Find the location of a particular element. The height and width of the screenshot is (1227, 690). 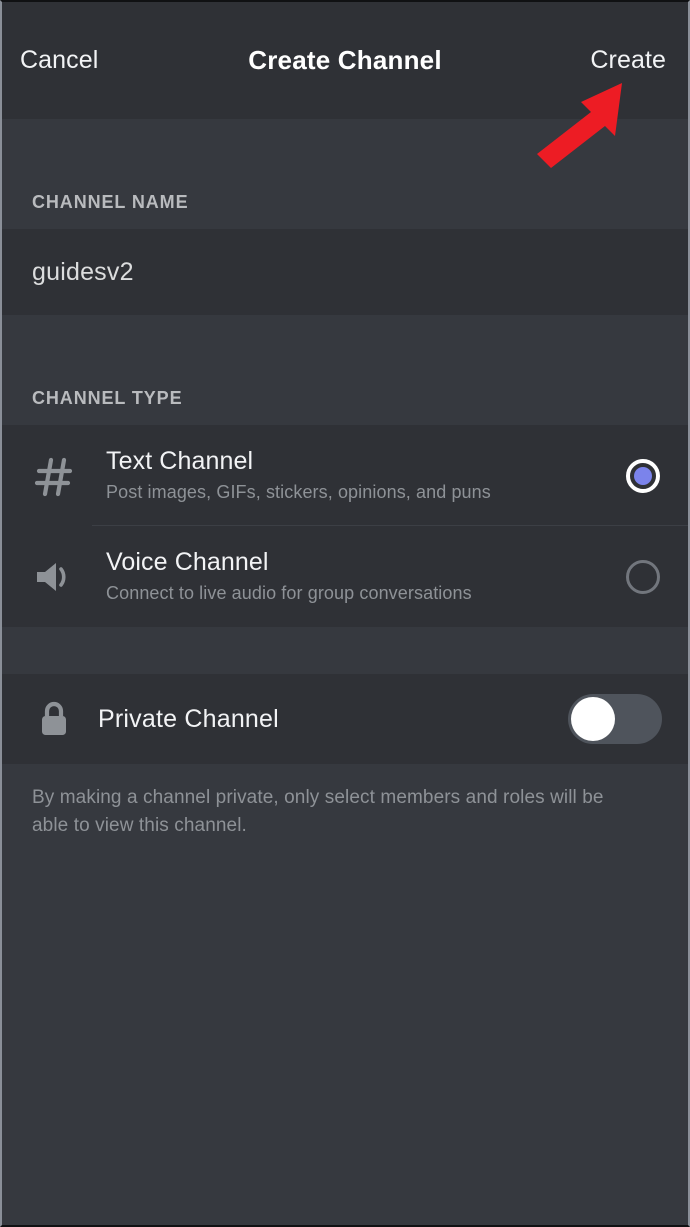

navigation-bar: Cancel Create Channel Create is located at coordinates (345, 60).